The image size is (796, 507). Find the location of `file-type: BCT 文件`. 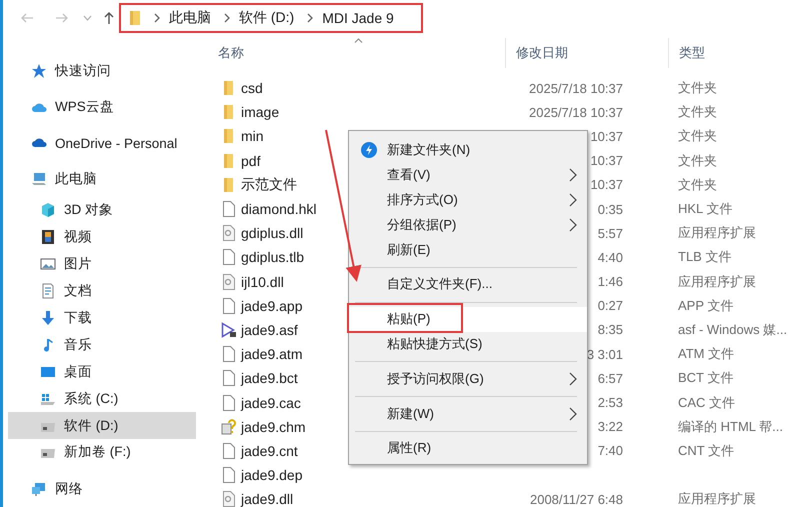

file-type: BCT 文件 is located at coordinates (706, 378).